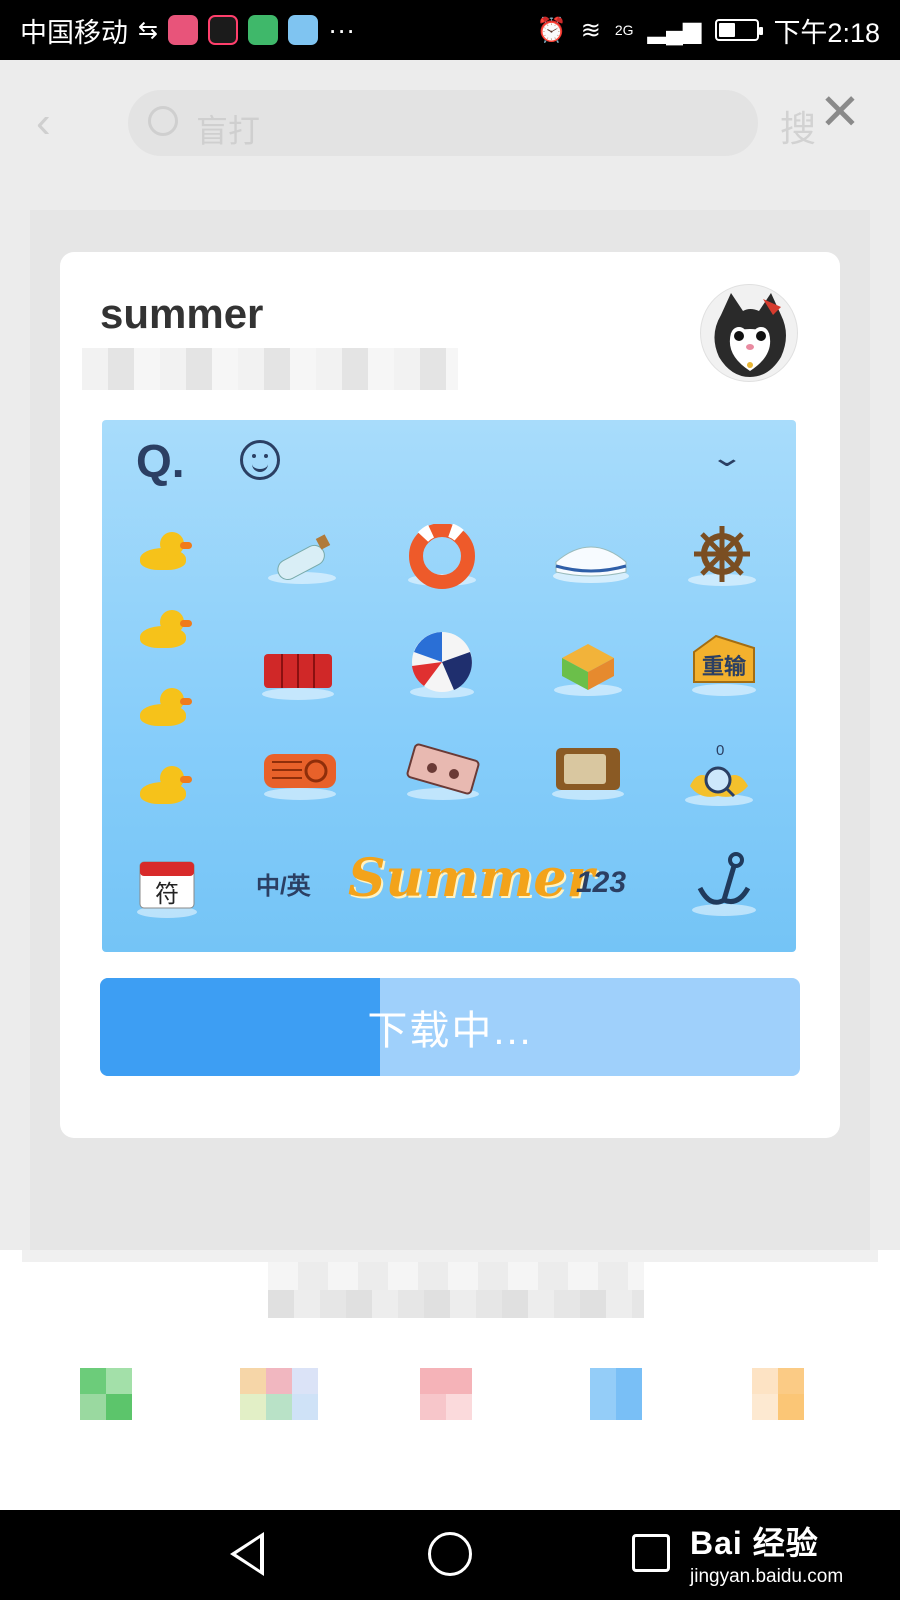 This screenshot has height=1600, width=900. Describe the element at coordinates (43, 122) in the screenshot. I see `back-arrow-icon: ‹` at that location.